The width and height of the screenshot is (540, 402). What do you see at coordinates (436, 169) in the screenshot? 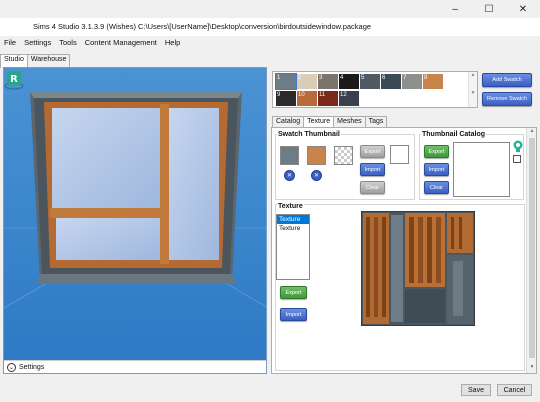
I see `catalog-import-button: Import` at bounding box center [436, 169].